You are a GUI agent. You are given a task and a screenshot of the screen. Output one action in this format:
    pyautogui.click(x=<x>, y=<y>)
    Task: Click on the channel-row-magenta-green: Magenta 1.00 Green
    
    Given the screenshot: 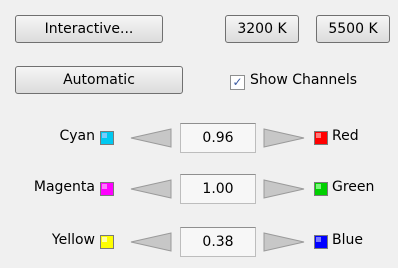 What is the action you would take?
    pyautogui.click(x=199, y=189)
    